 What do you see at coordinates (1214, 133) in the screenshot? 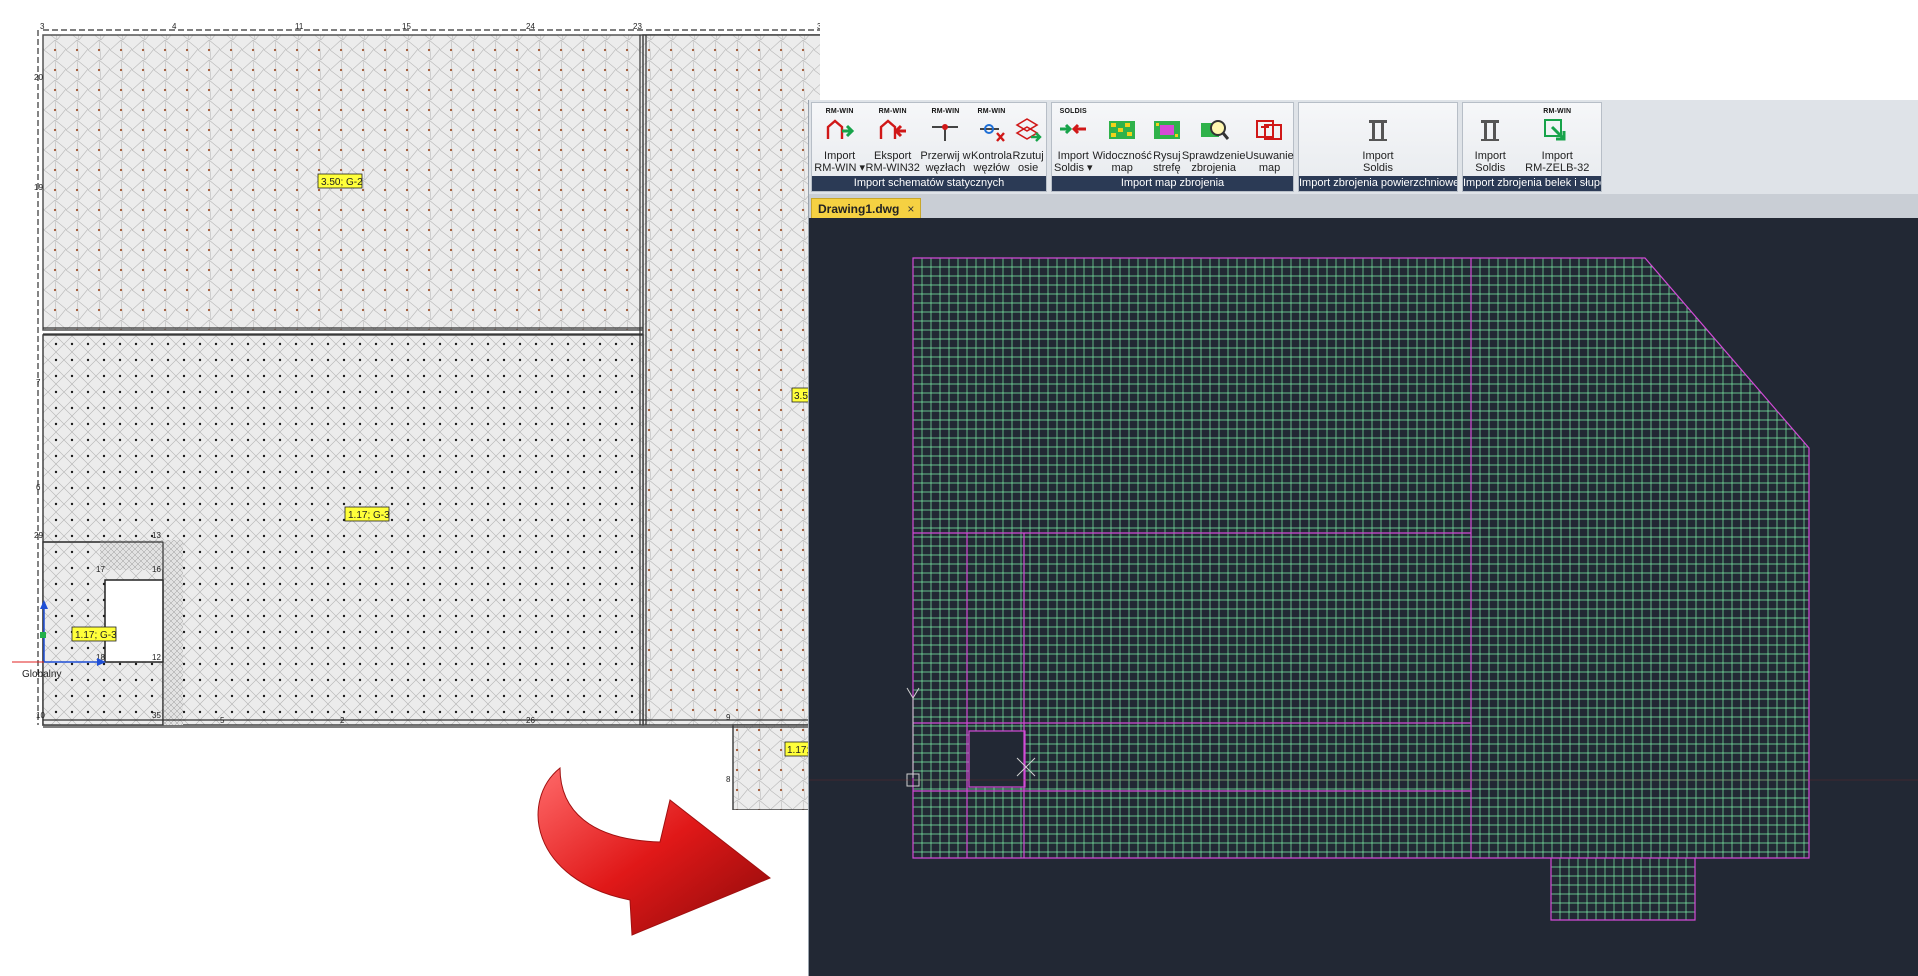
I see `check-reinforcement-icon` at bounding box center [1214, 133].